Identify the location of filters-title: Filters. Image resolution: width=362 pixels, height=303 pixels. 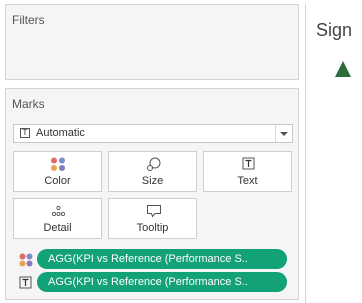
(28, 20).